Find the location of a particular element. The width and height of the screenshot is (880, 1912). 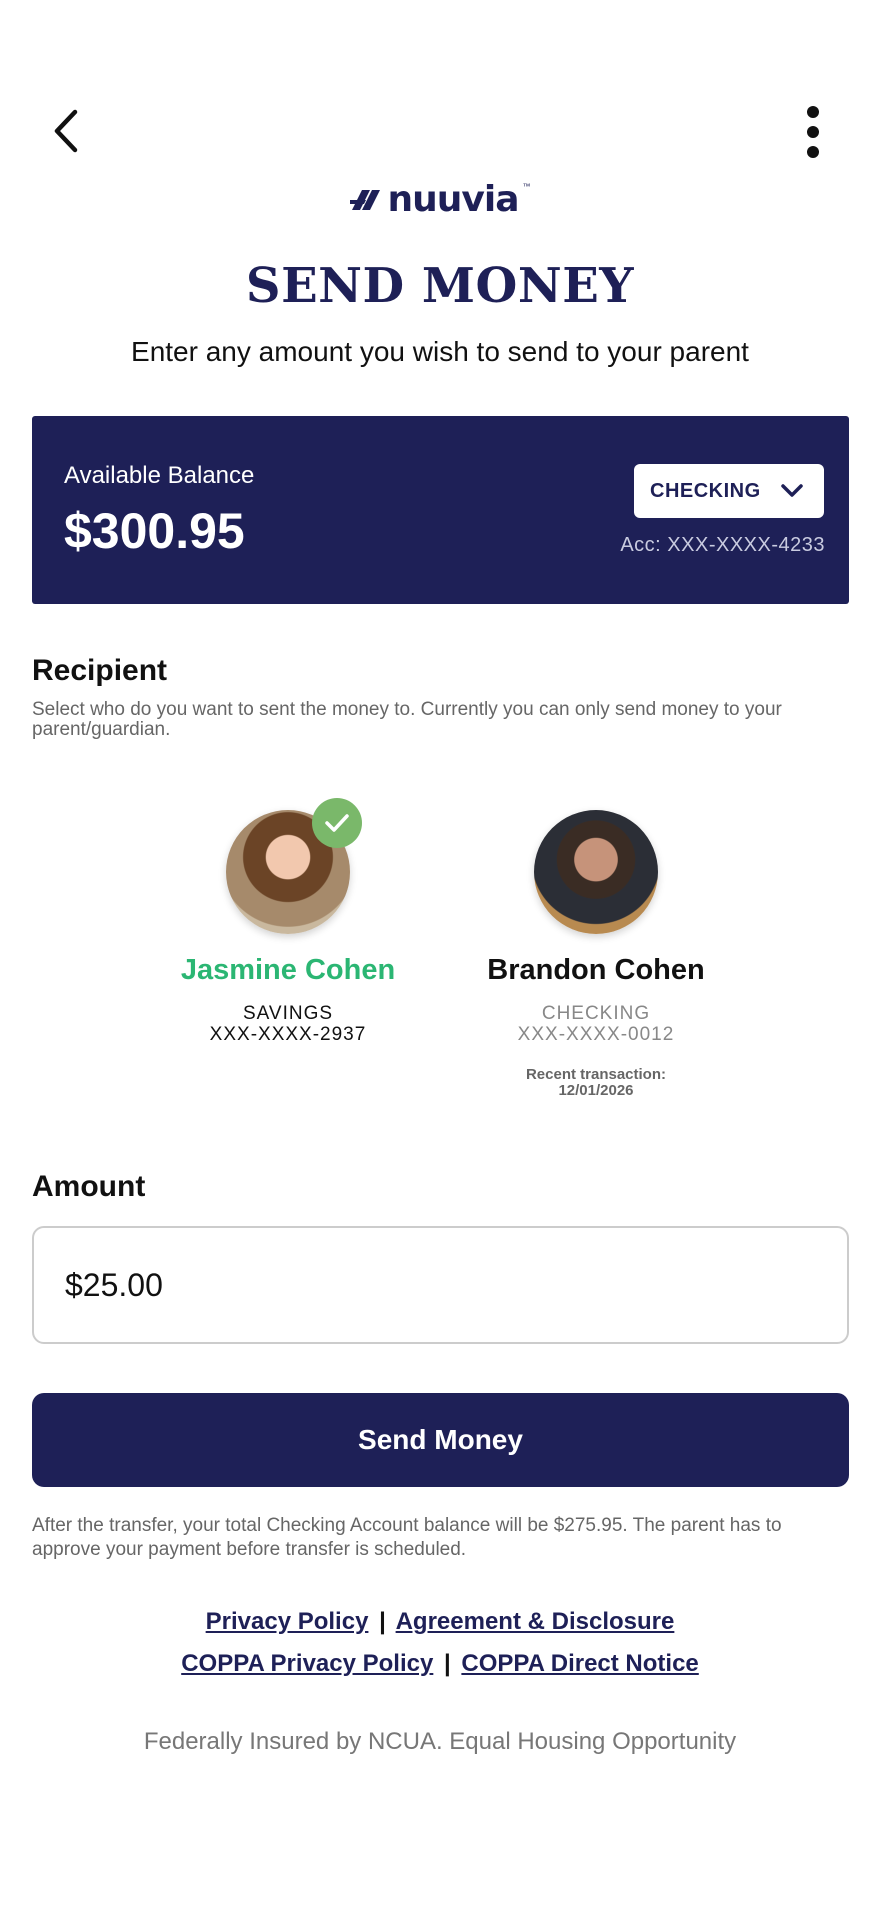

amount-section-title: Amount is located at coordinates (89, 1186).